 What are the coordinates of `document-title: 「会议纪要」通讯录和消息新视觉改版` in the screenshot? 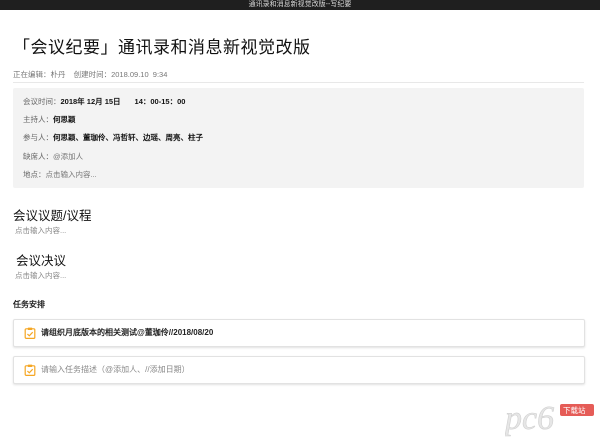 It's located at (162, 45).